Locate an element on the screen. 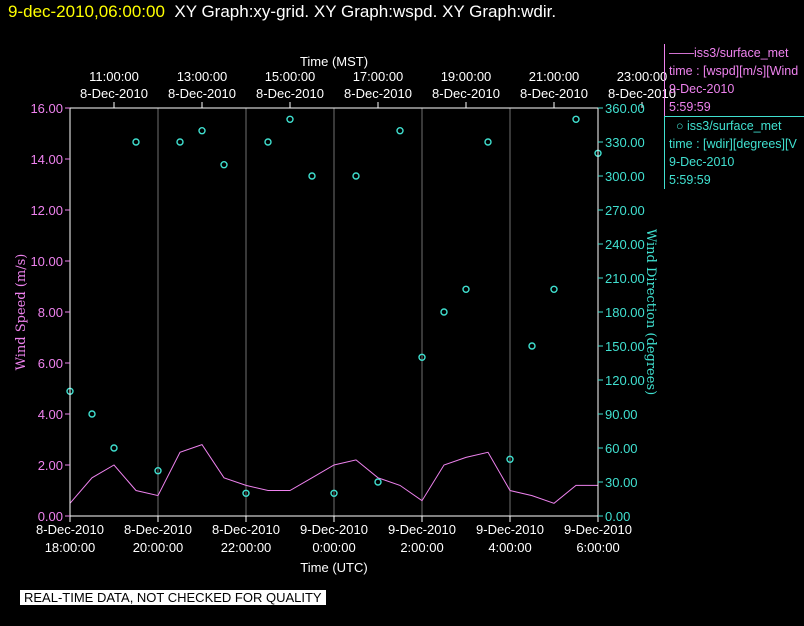  bottom-tick-date-6: 9-Dec-2010 is located at coordinates (598, 529).